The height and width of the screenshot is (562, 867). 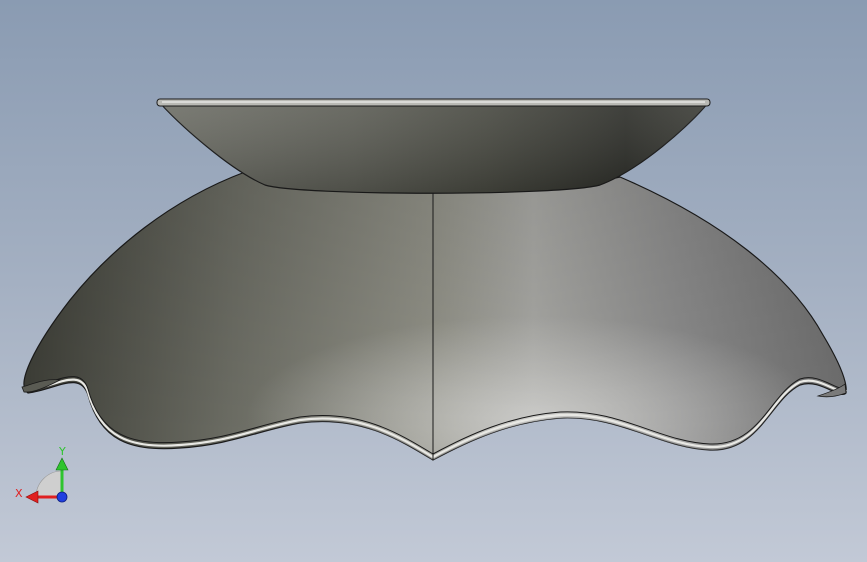 What do you see at coordinates (32, 497) in the screenshot?
I see `x-axis-arrow` at bounding box center [32, 497].